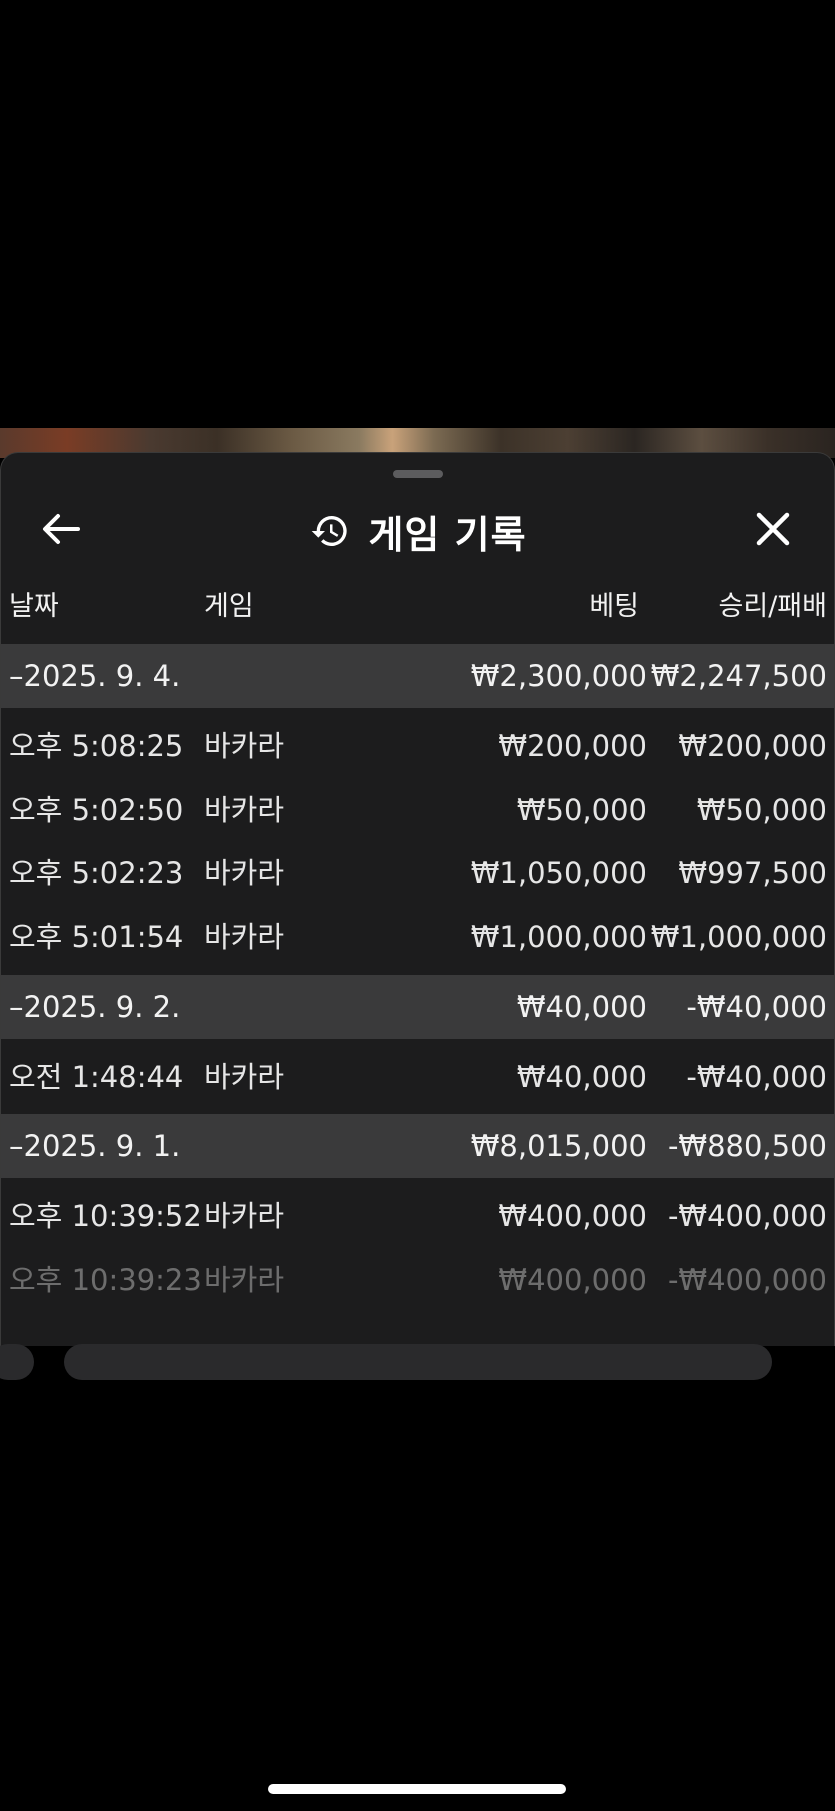  I want to click on row-time: 오후 5:02:23, so click(96, 873).